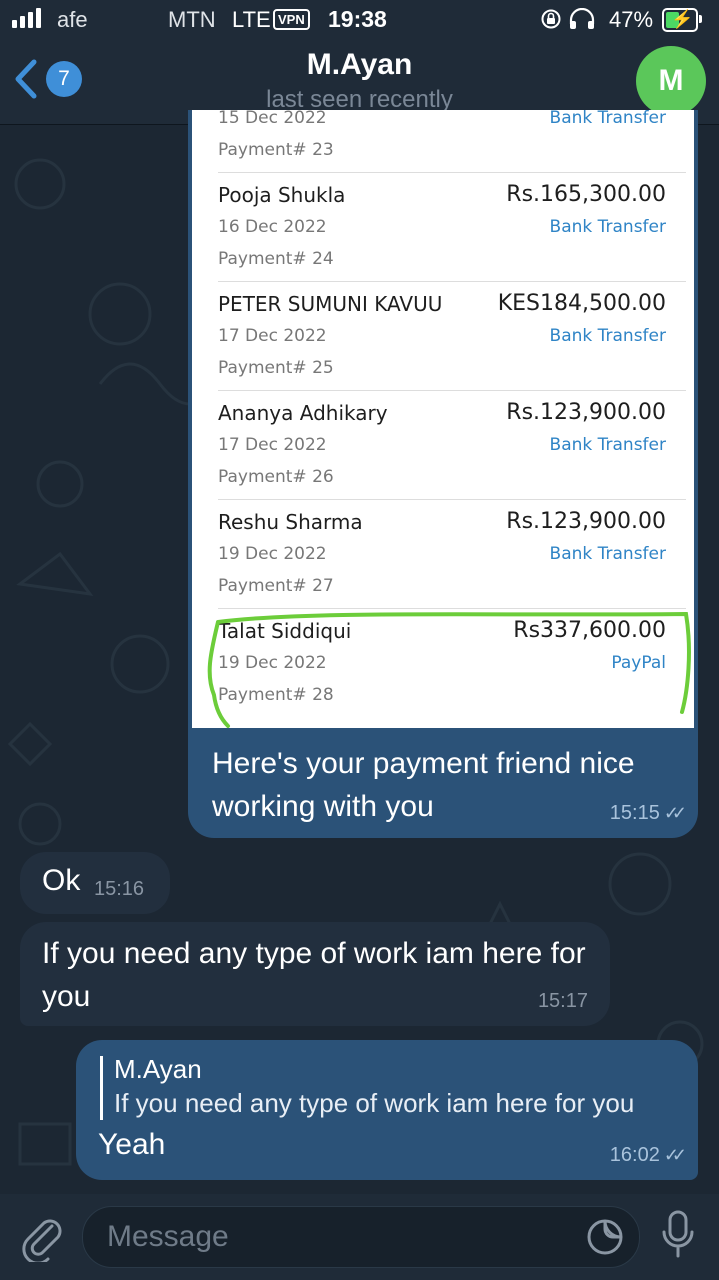  What do you see at coordinates (648, 813) in the screenshot?
I see `message-time: 15:15 ✓✓` at bounding box center [648, 813].